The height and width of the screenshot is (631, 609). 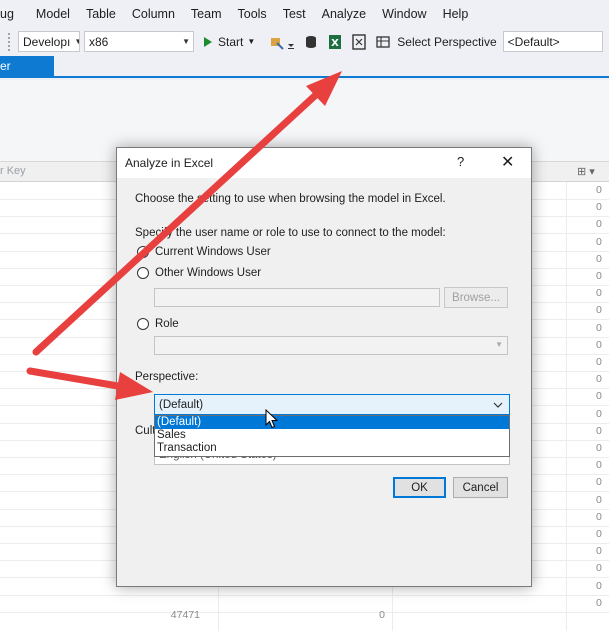 I want to click on menu-model: Model, so click(x=50, y=14).